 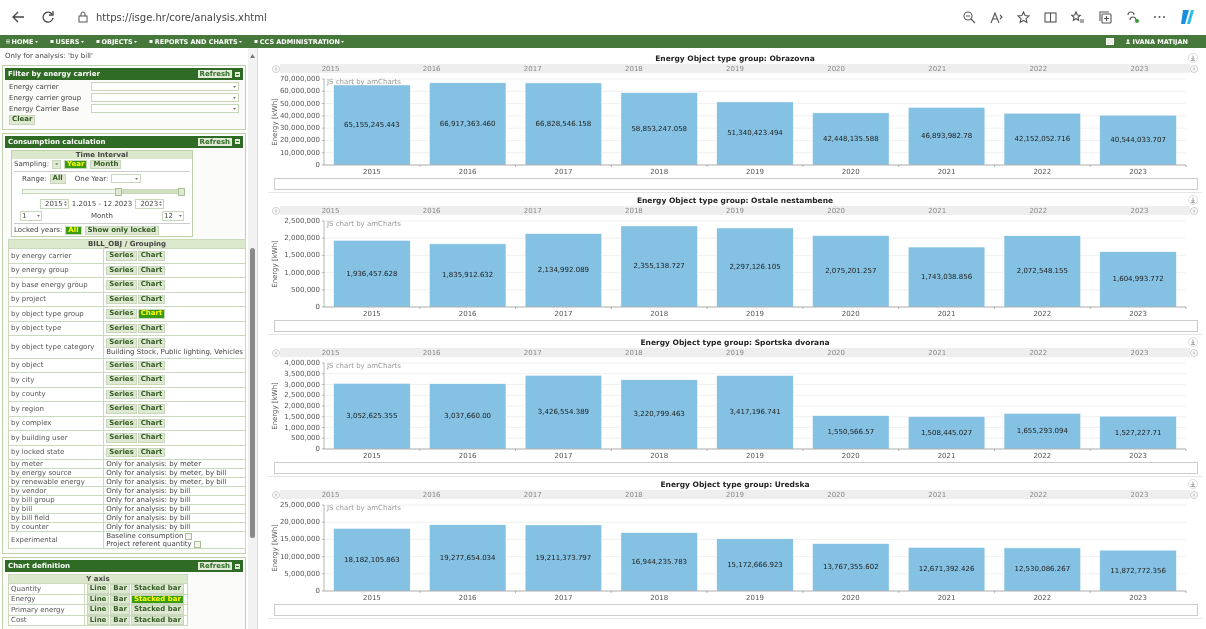 What do you see at coordinates (1023, 17) in the screenshot?
I see `star-icon` at bounding box center [1023, 17].